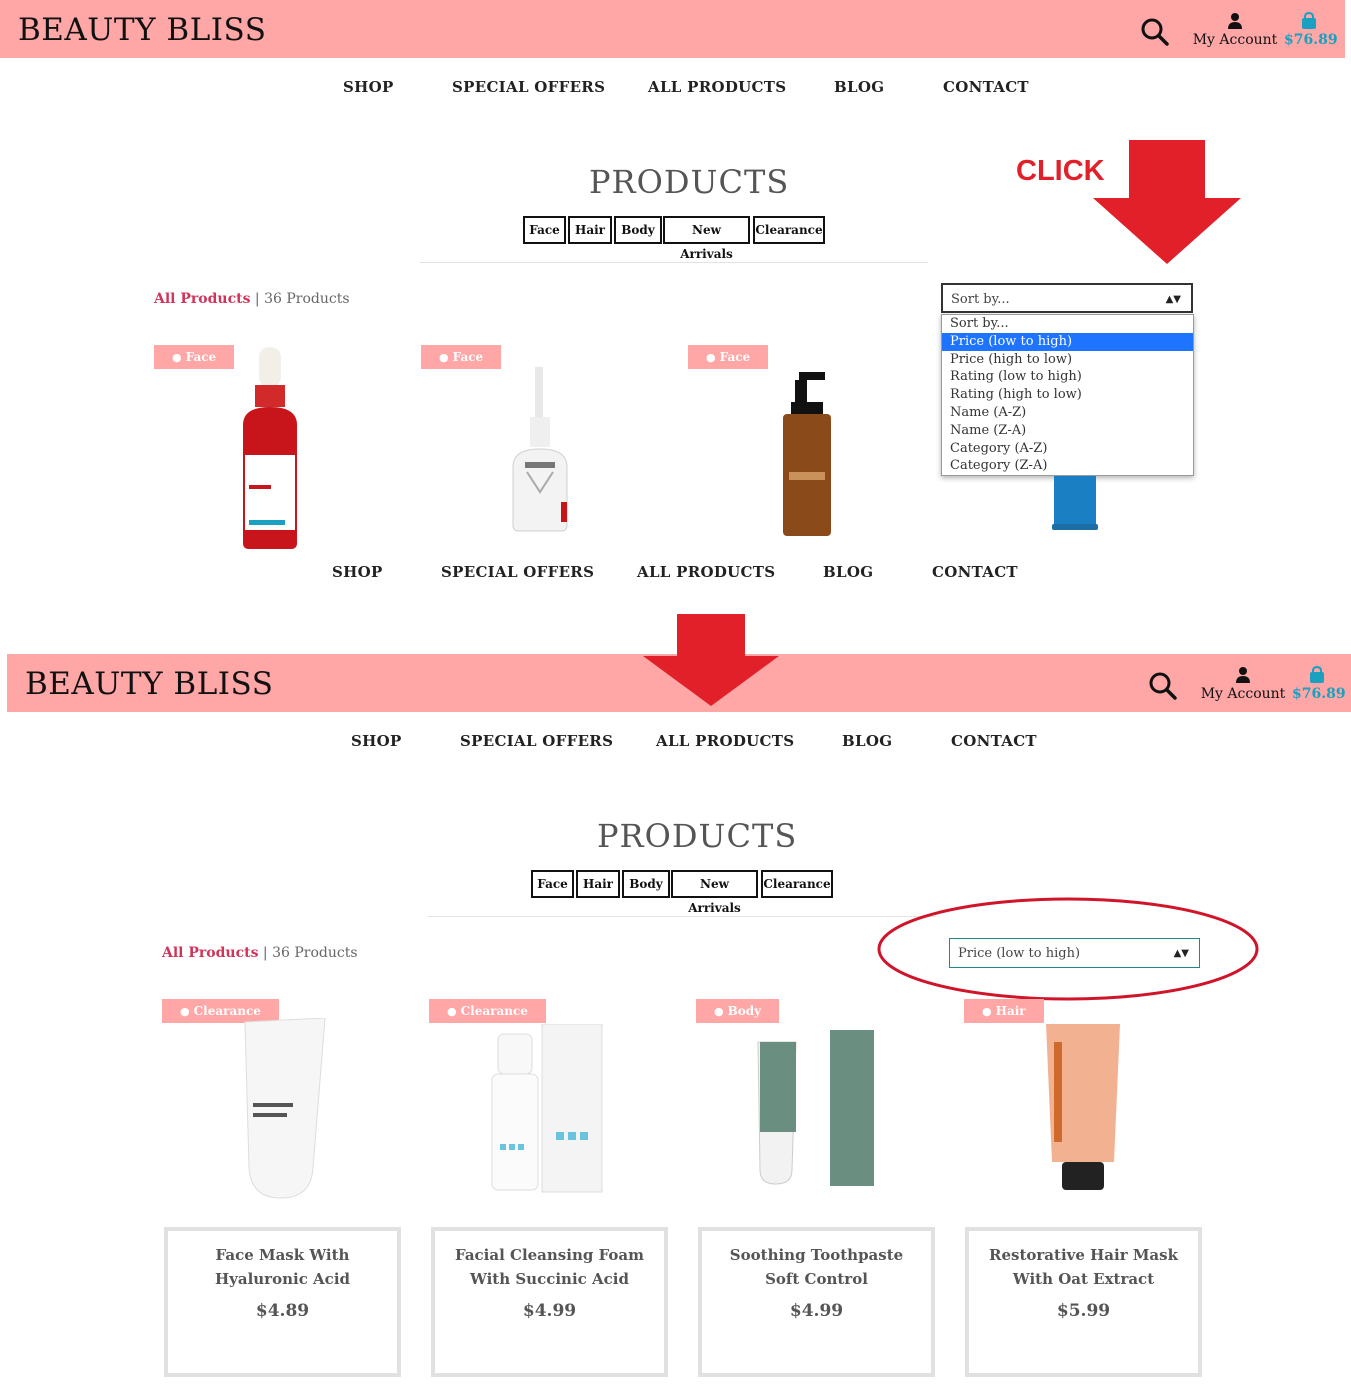 This screenshot has height=1389, width=1351. I want to click on product-image-cleansing-foam, so click(547, 1109).